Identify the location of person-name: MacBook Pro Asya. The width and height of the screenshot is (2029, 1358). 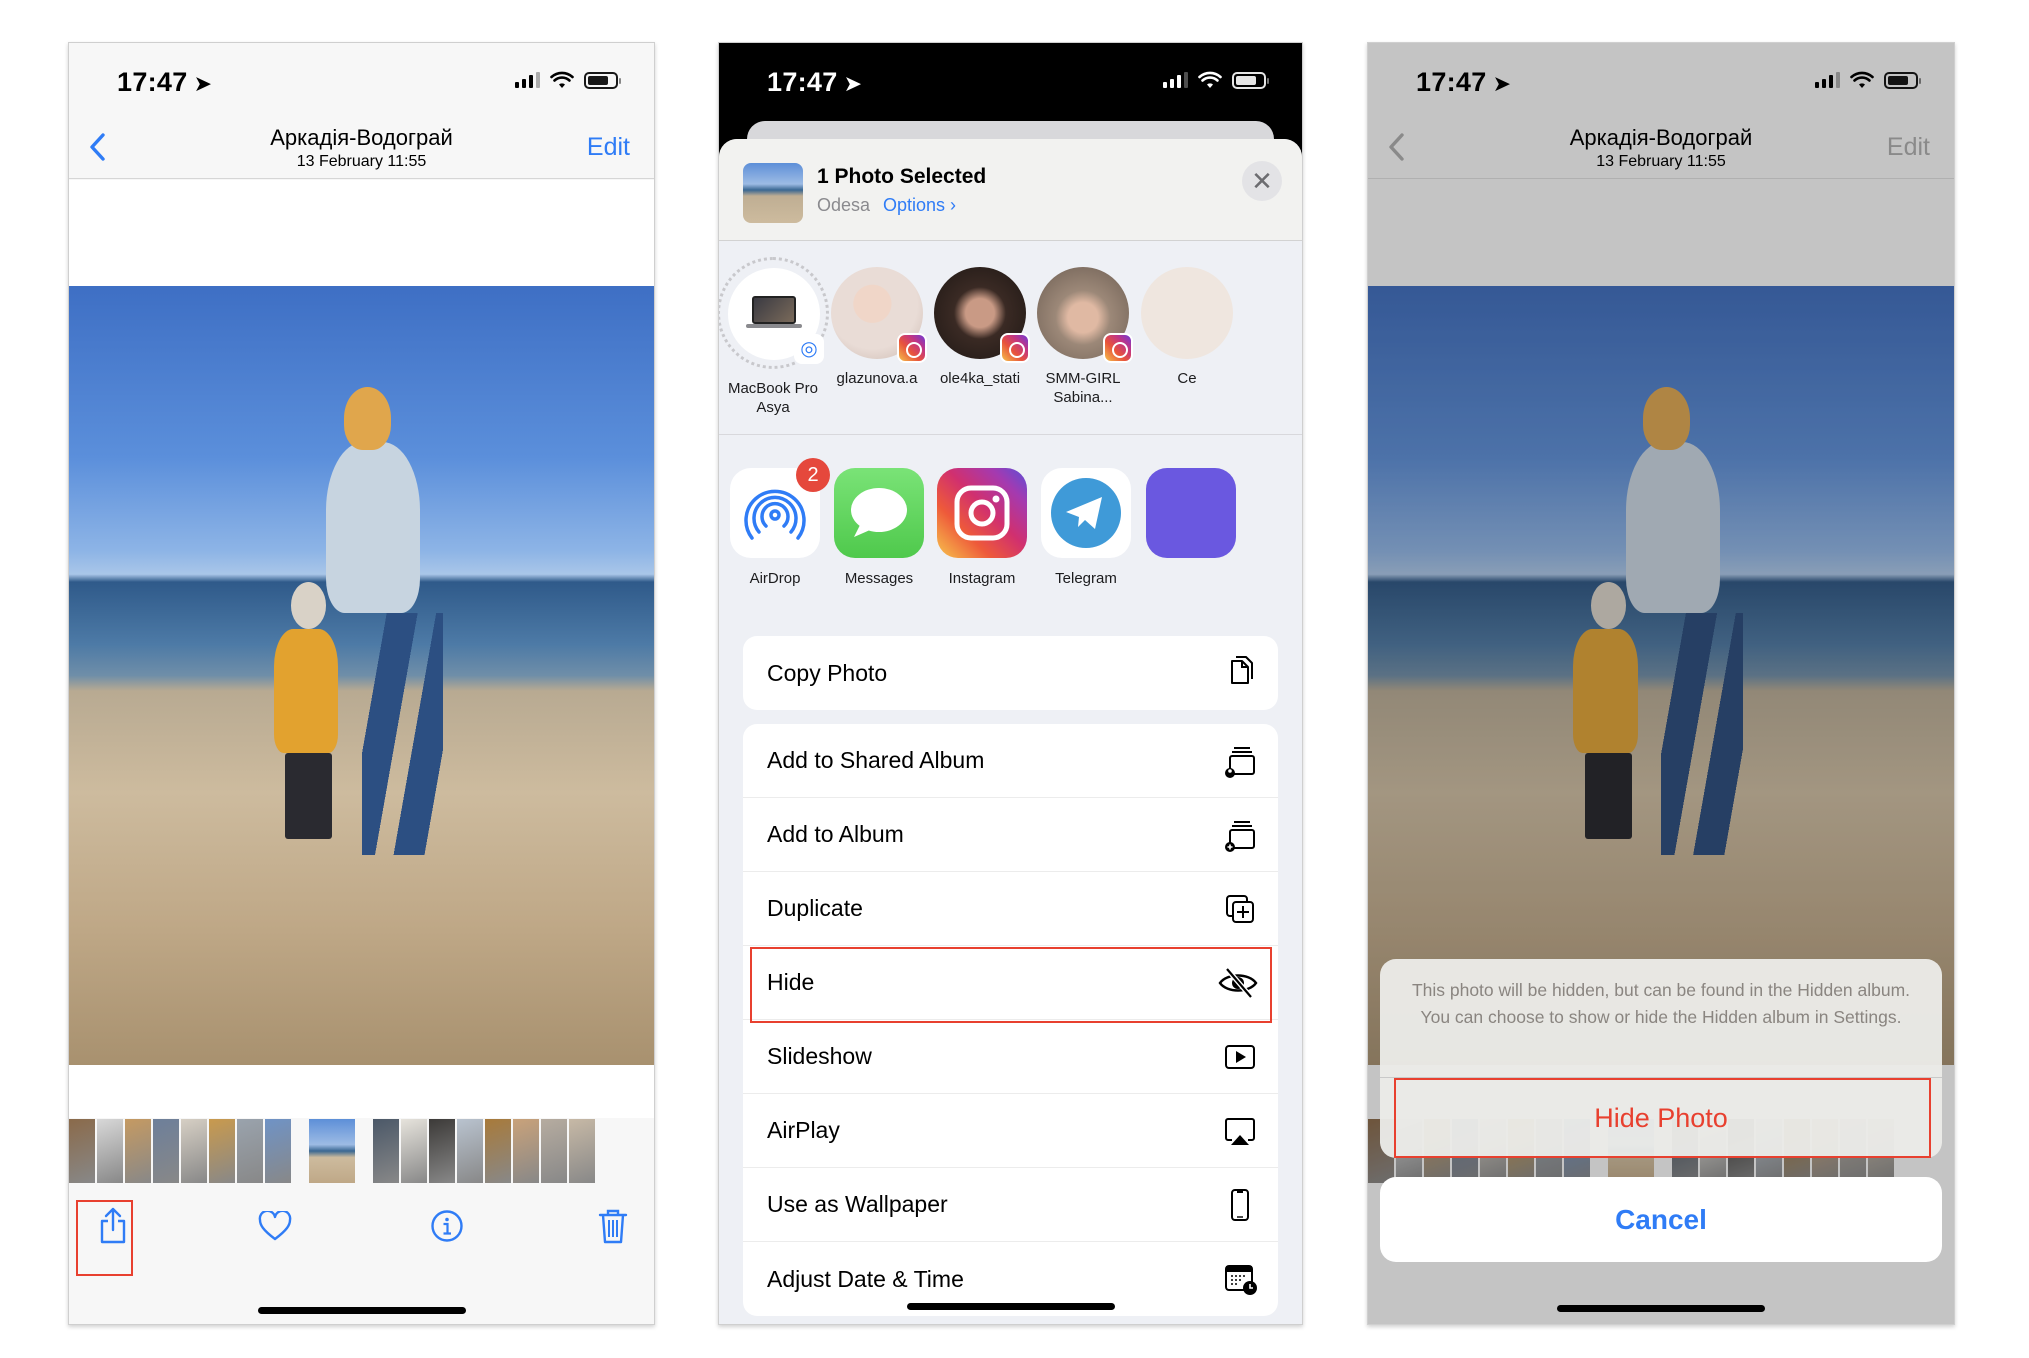
(773, 398).